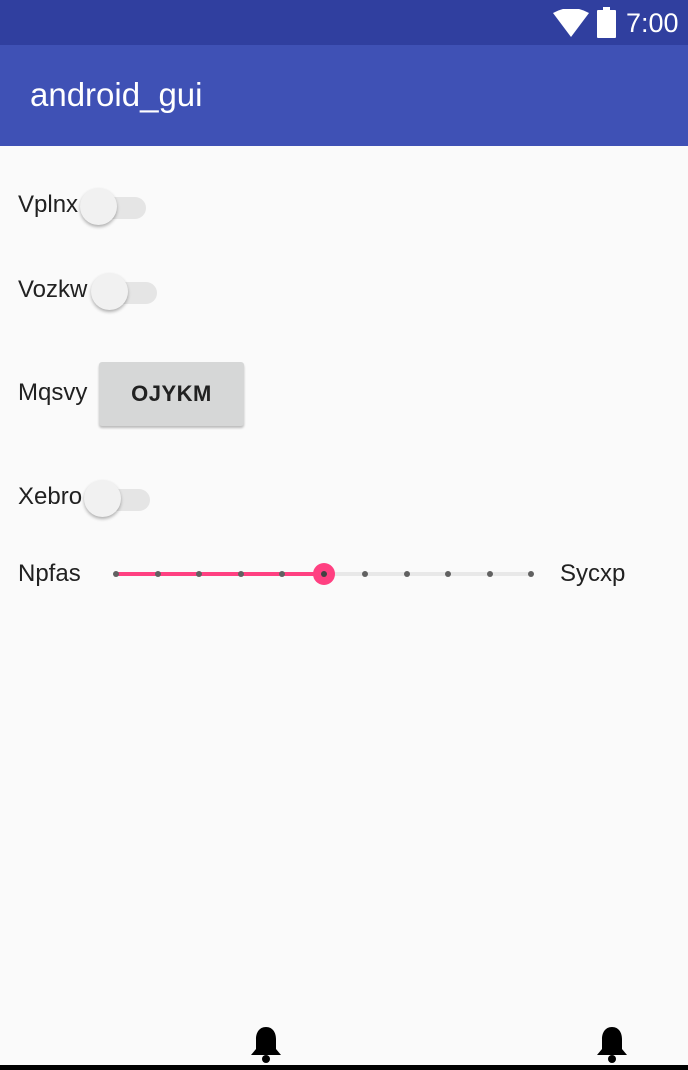 The height and width of the screenshot is (1070, 688). What do you see at coordinates (606, 22) in the screenshot?
I see `battery-icon` at bounding box center [606, 22].